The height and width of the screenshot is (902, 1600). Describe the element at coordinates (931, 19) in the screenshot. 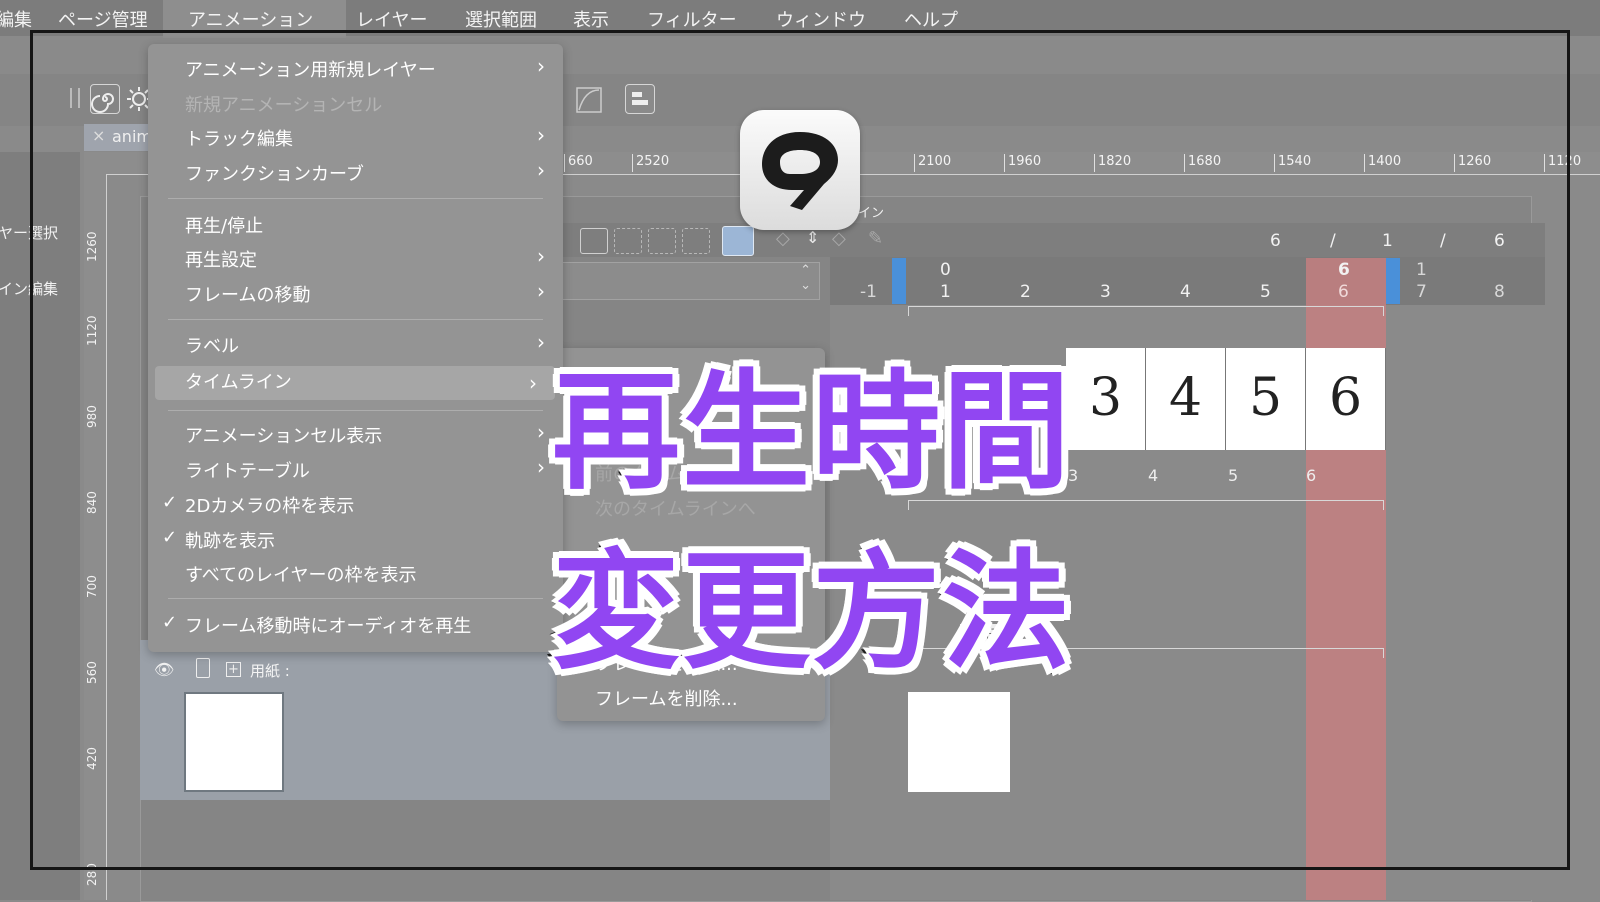

I see `menu-help: ヘルプ` at that location.